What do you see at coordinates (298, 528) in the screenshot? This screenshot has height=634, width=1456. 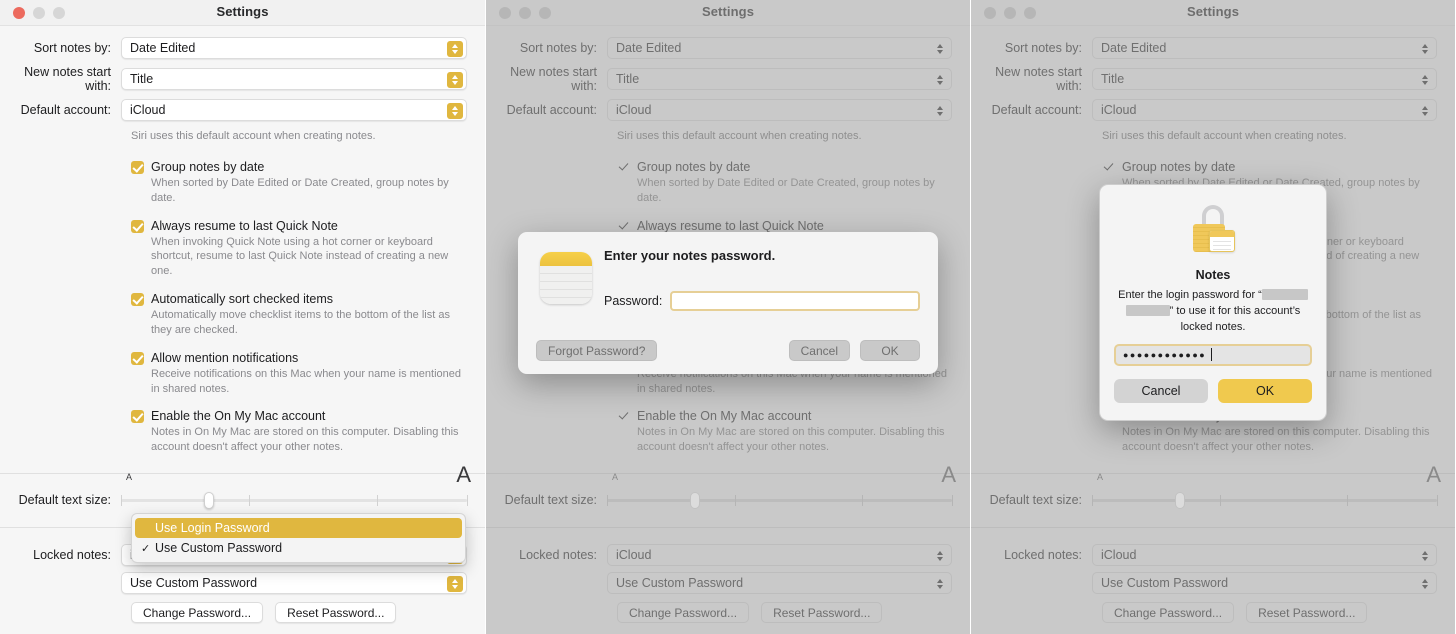 I see `menu-item-use-login-password: Use Login Password` at bounding box center [298, 528].